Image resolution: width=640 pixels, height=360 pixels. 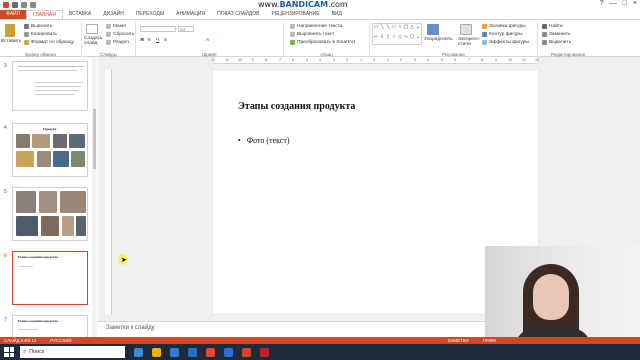 What do you see at coordinates (568, 39) in the screenshot?
I see `editing-group: Найти Заменить Выделить Редактирование` at bounding box center [568, 39].